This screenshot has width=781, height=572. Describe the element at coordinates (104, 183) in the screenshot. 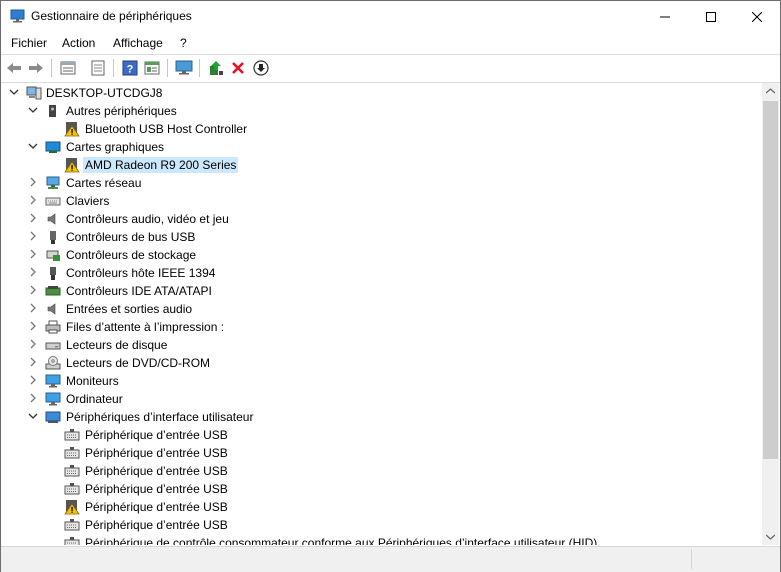

I see `tree-item-label: Cartes réseau` at that location.